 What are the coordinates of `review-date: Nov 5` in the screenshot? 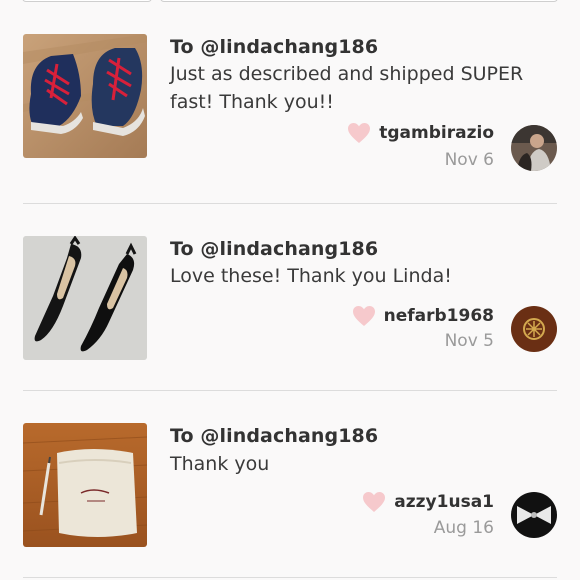 It's located at (469, 341).